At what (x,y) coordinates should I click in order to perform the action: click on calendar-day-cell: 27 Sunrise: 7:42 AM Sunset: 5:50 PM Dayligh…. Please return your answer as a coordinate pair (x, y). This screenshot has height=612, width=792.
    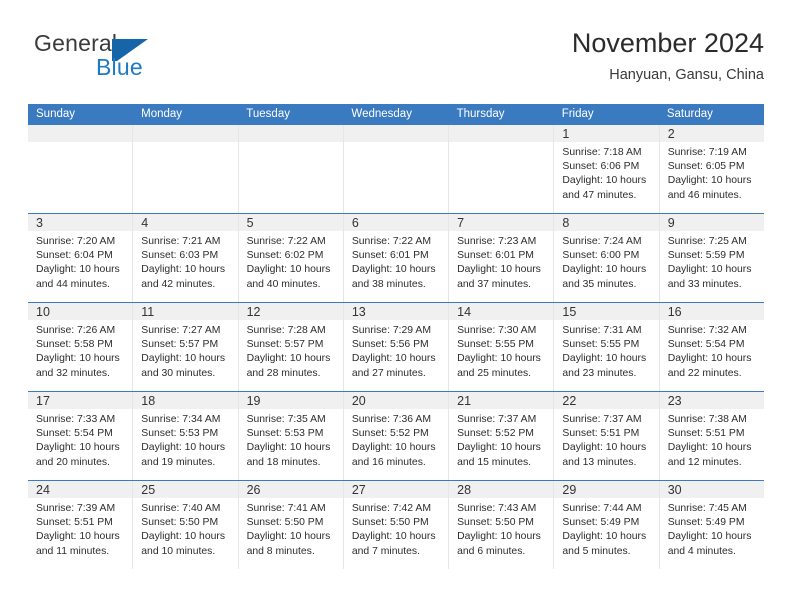
    Looking at the image, I should click on (396, 525).